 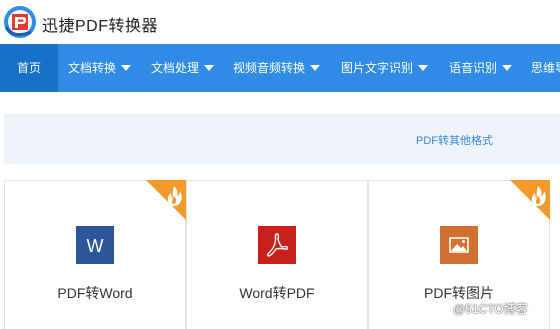 What do you see at coordinates (454, 140) in the screenshot?
I see `tab-pdf-to-other: PDF转其他格式` at bounding box center [454, 140].